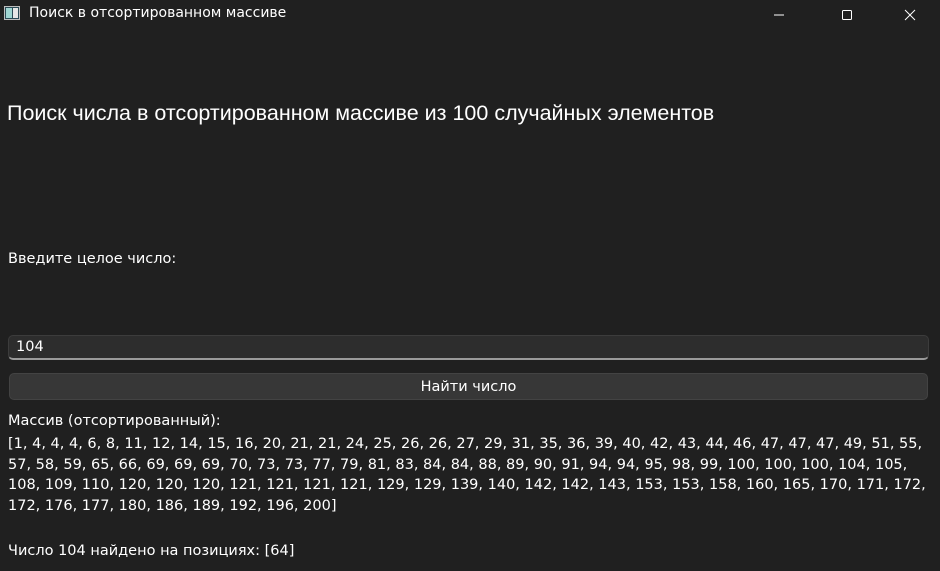 The height and width of the screenshot is (571, 940). Describe the element at coordinates (470, 15) in the screenshot. I see `title-bar: Поиск в отсортированном массиве` at that location.